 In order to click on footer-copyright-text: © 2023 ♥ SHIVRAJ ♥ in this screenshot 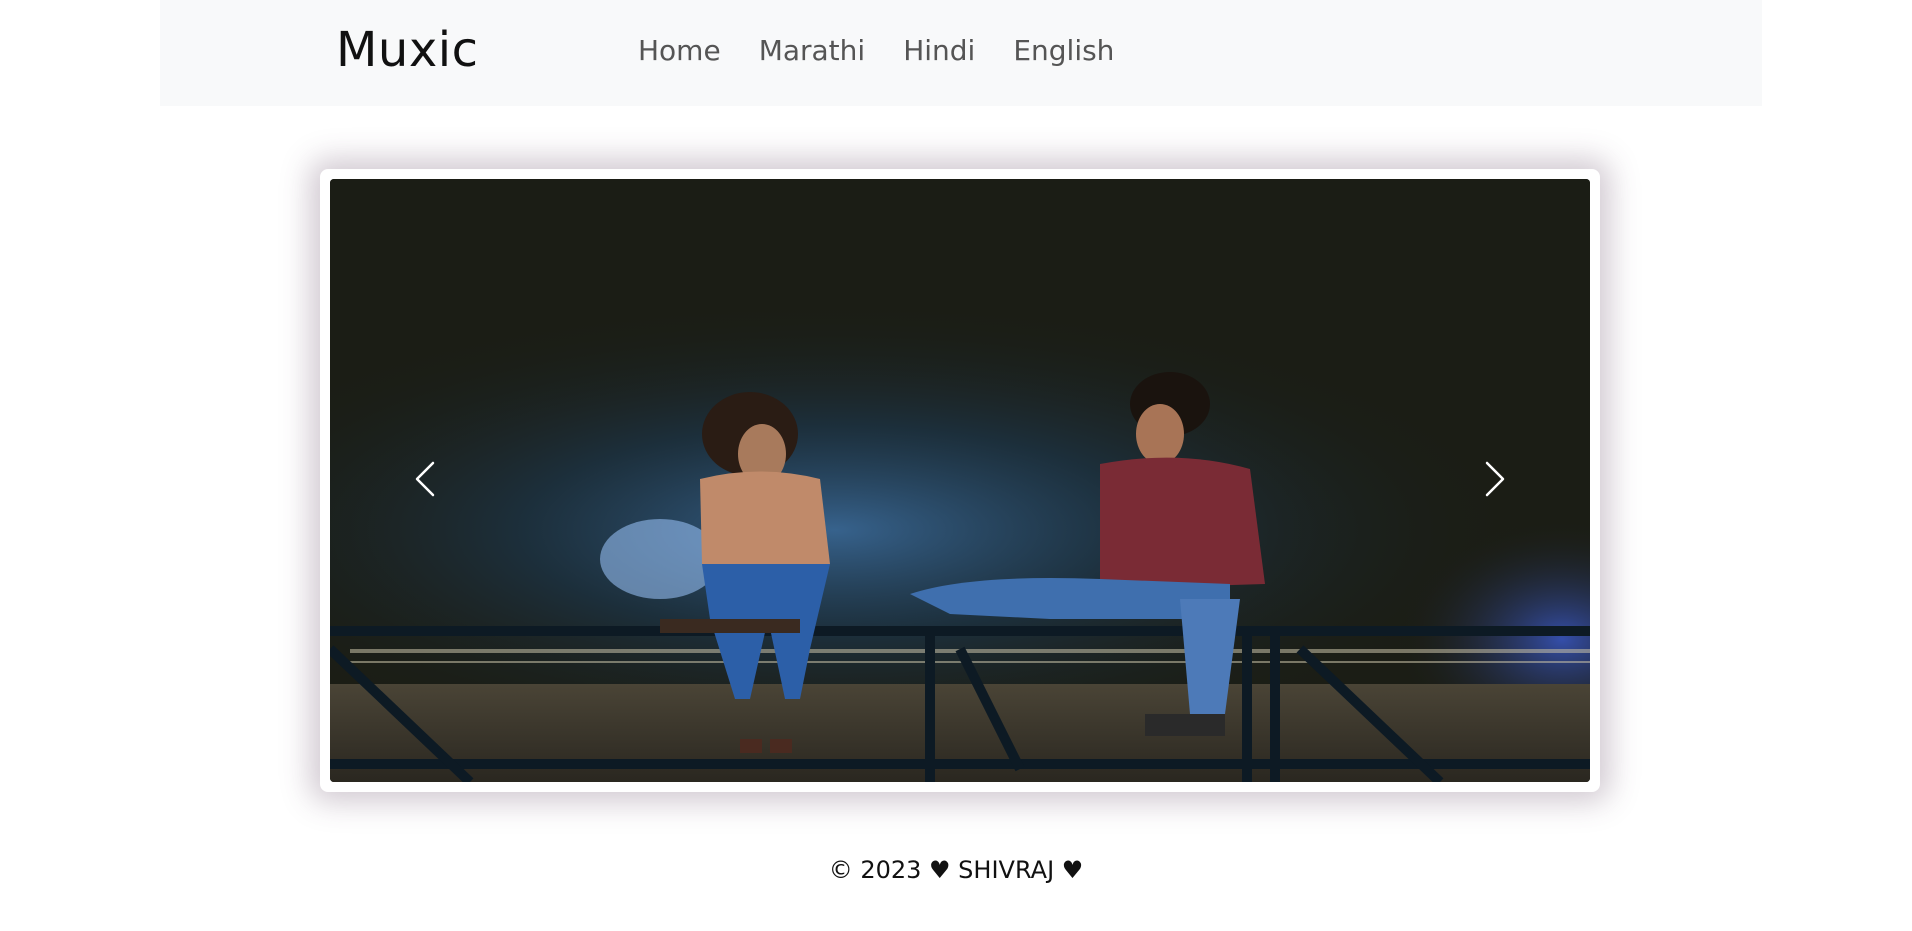, I will do `click(956, 870)`.